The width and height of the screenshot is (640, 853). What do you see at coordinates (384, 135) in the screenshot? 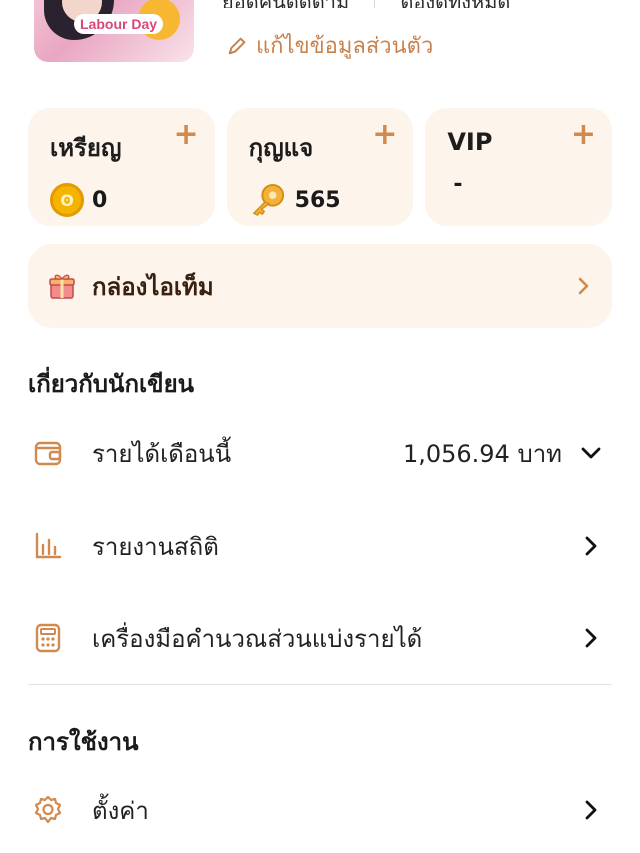
I see `add-key-button: +` at bounding box center [384, 135].